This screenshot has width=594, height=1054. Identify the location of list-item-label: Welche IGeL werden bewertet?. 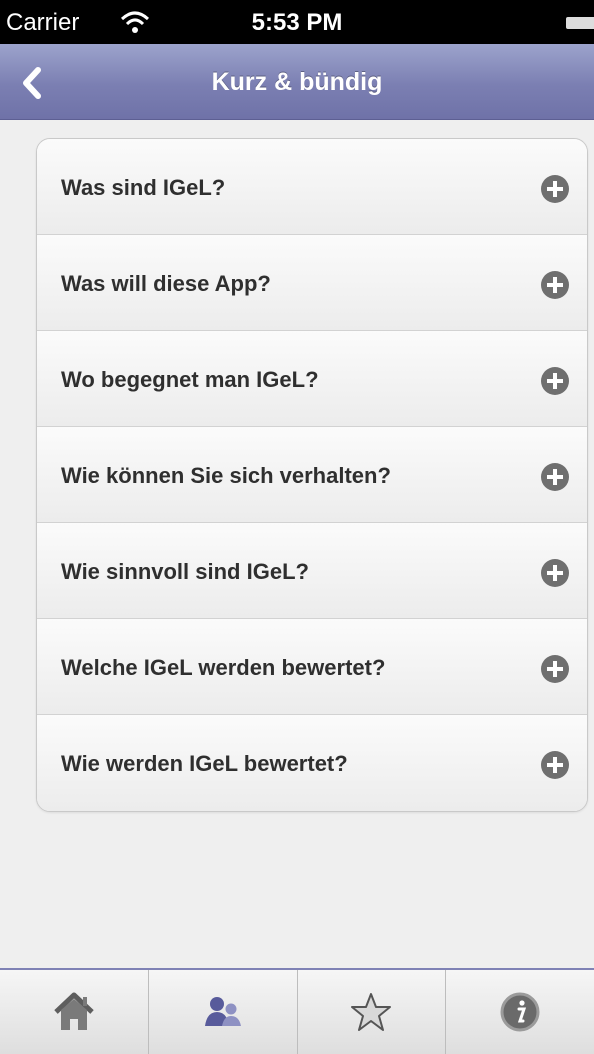
(223, 667).